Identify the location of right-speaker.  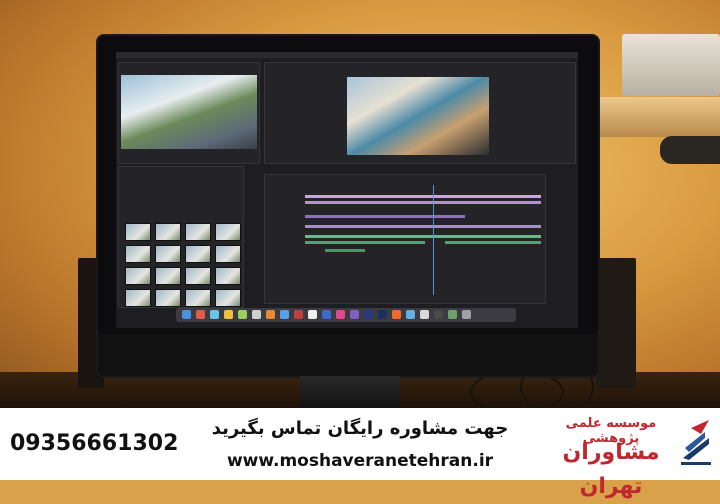
(616, 323).